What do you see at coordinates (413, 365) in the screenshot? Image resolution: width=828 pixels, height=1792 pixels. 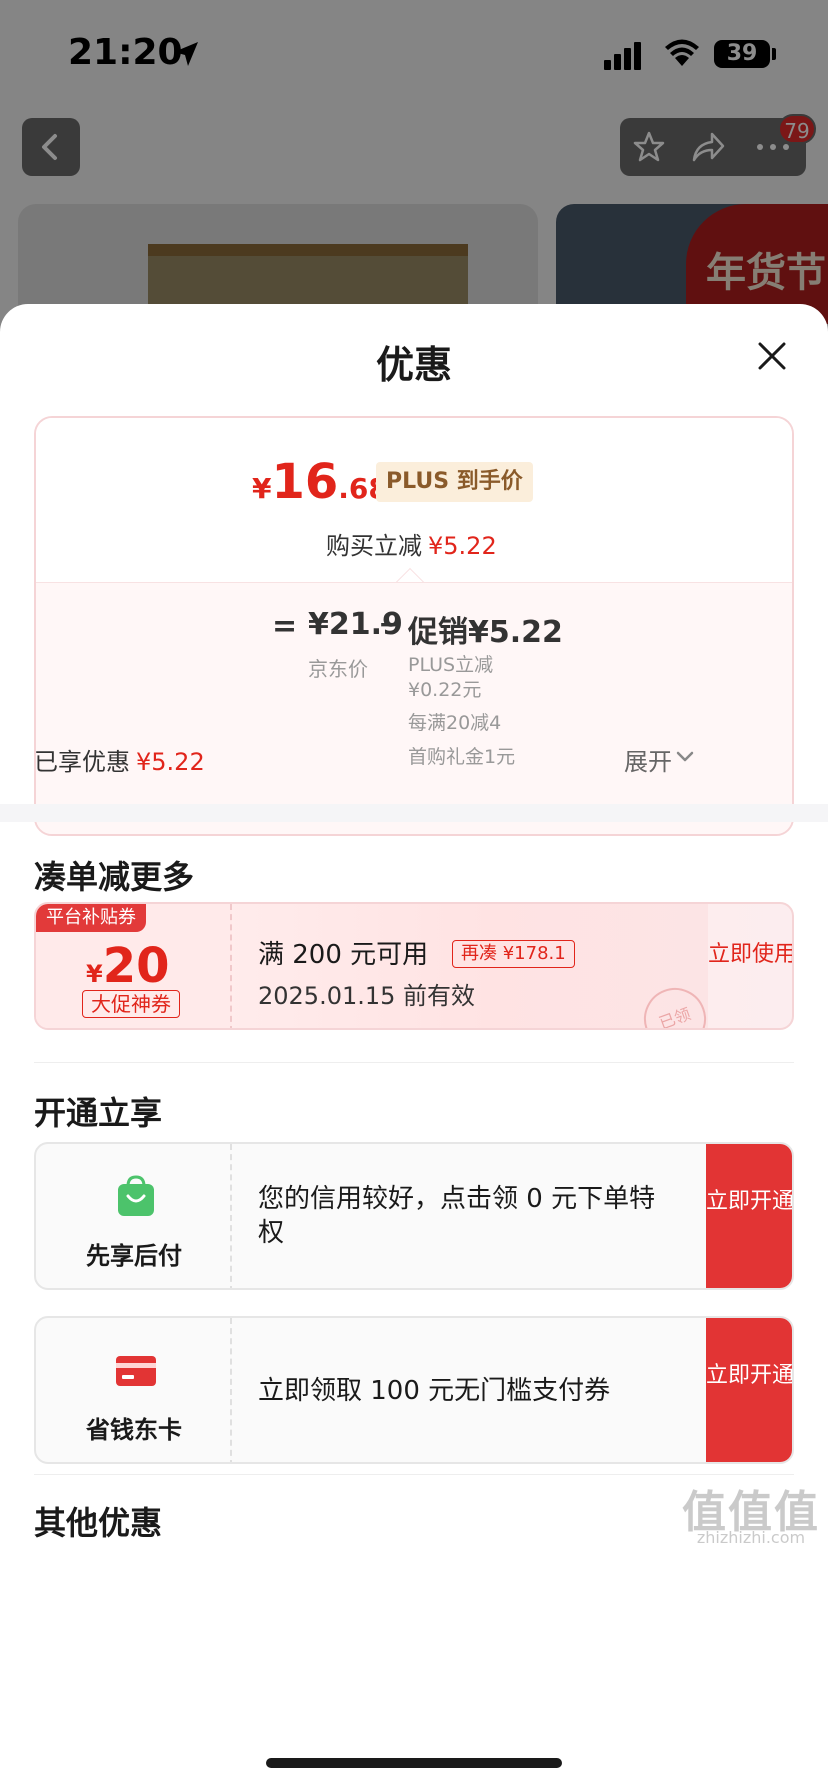 I see `sheet-title: 优惠` at bounding box center [413, 365].